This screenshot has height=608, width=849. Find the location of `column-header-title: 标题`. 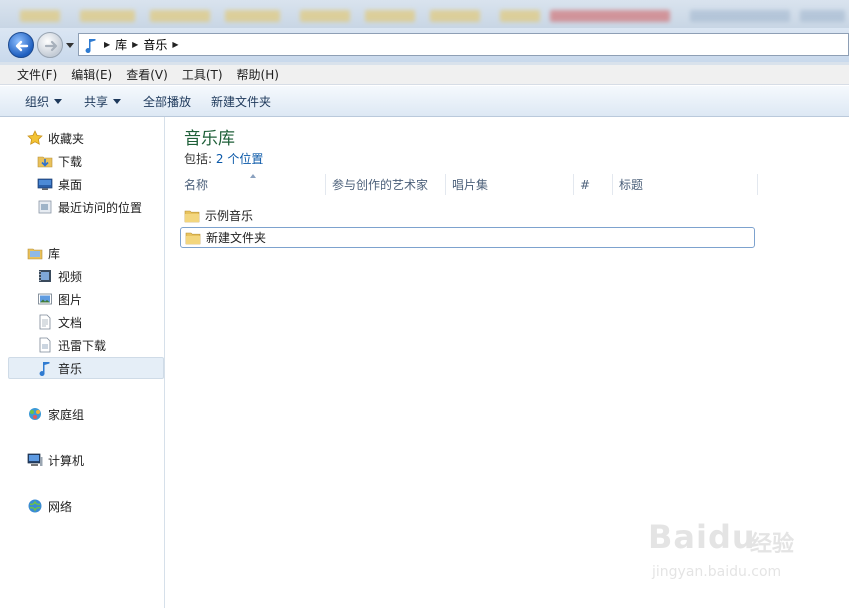

column-header-title: 标题 is located at coordinates (685, 184).